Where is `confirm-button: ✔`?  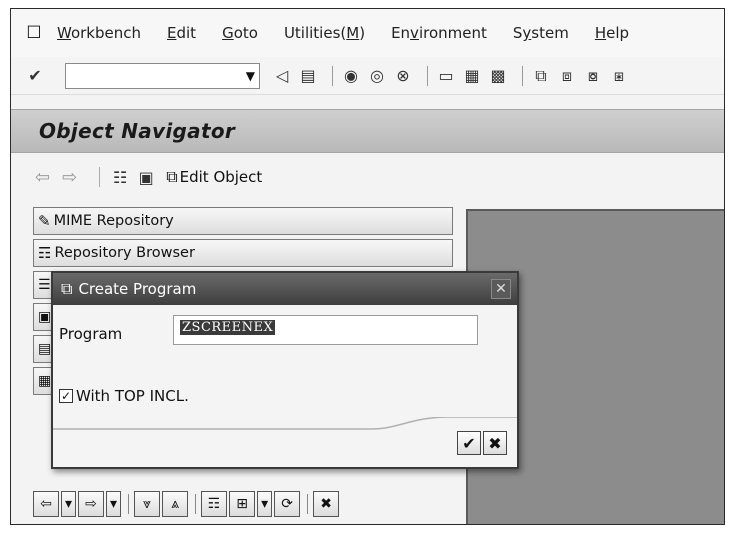
confirm-button: ✔ is located at coordinates (469, 443).